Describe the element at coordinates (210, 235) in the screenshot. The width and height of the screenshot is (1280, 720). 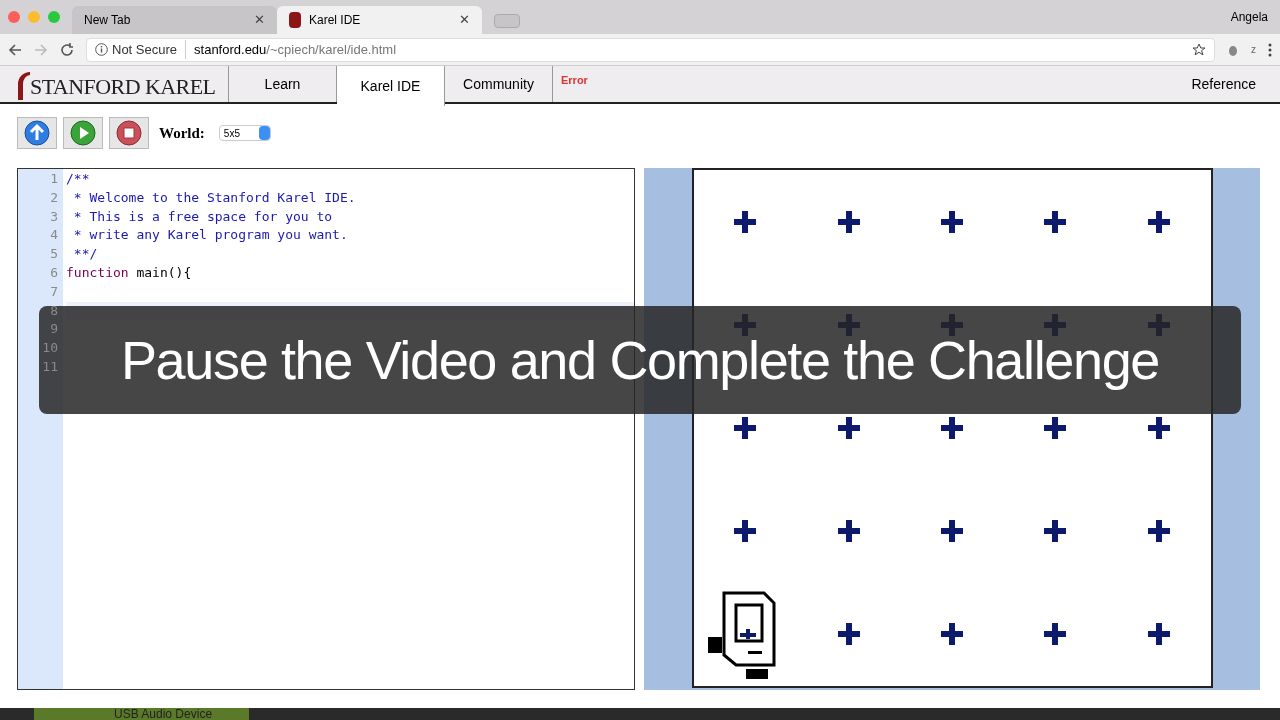
I see `code-line: * write any Karel program you want.` at that location.